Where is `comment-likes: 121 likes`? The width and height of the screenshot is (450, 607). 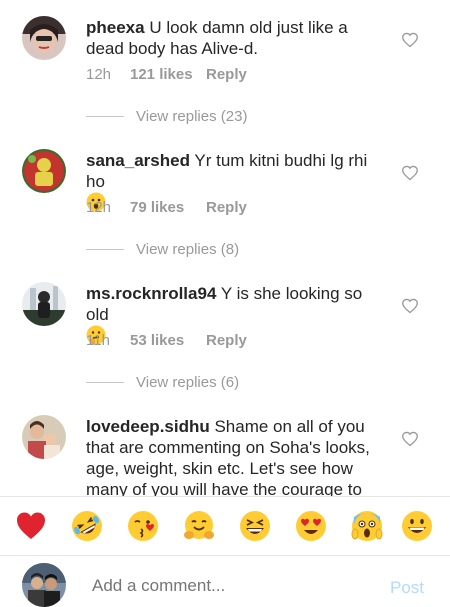
comment-likes: 121 likes is located at coordinates (168, 74).